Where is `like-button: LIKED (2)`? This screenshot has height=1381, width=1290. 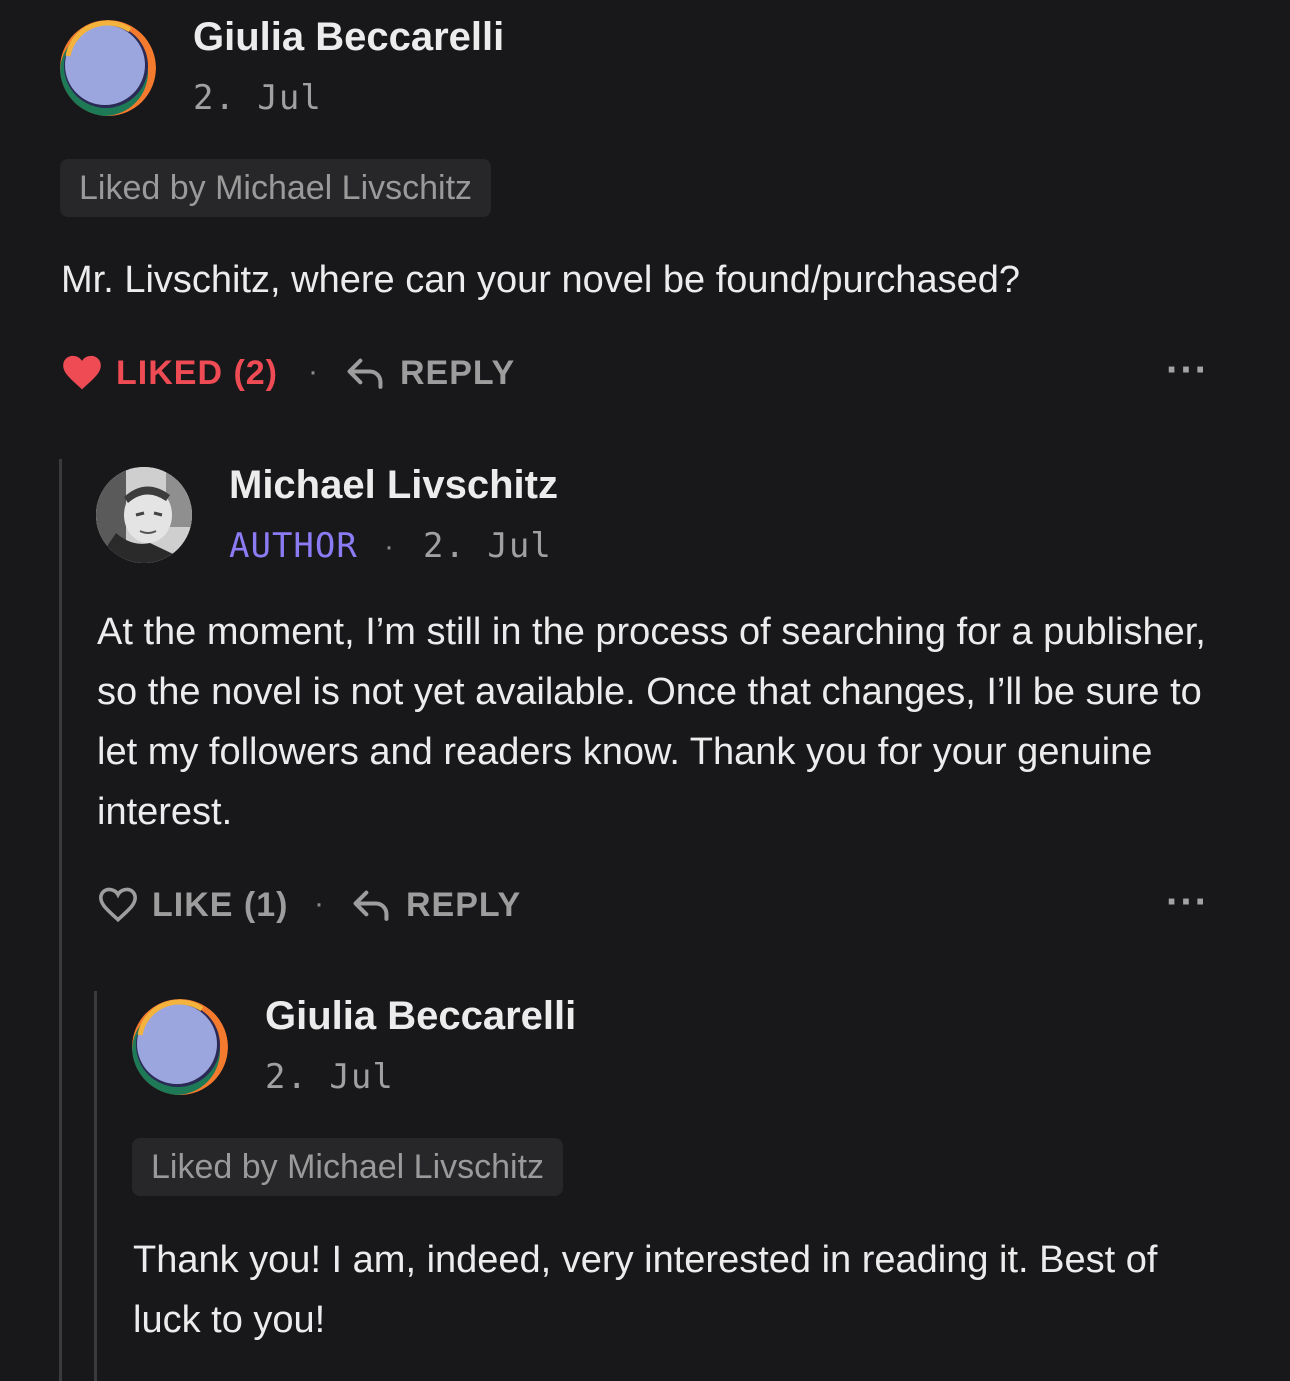 like-button: LIKED (2) is located at coordinates (170, 373).